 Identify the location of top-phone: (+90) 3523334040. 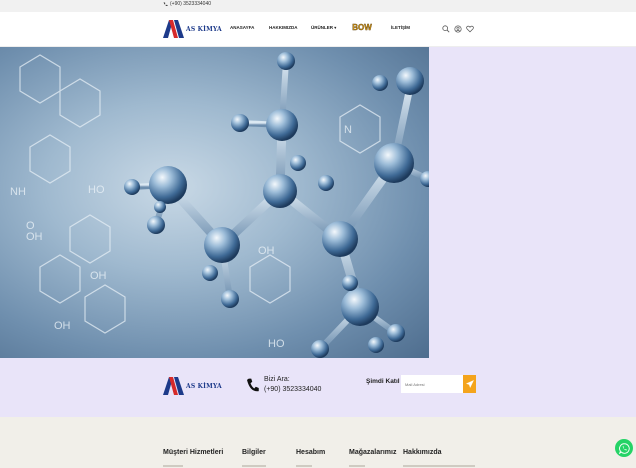
(187, 4).